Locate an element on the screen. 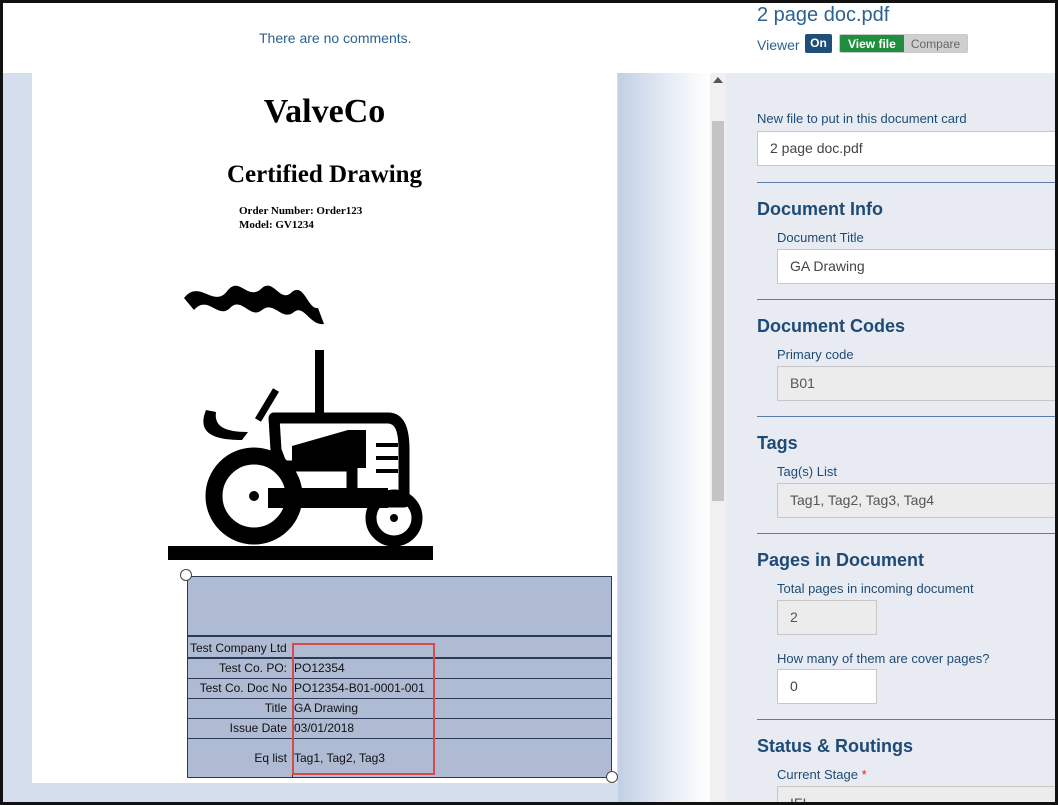 This screenshot has width=1058, height=805. stamp-row-label: Title is located at coordinates (275, 708).